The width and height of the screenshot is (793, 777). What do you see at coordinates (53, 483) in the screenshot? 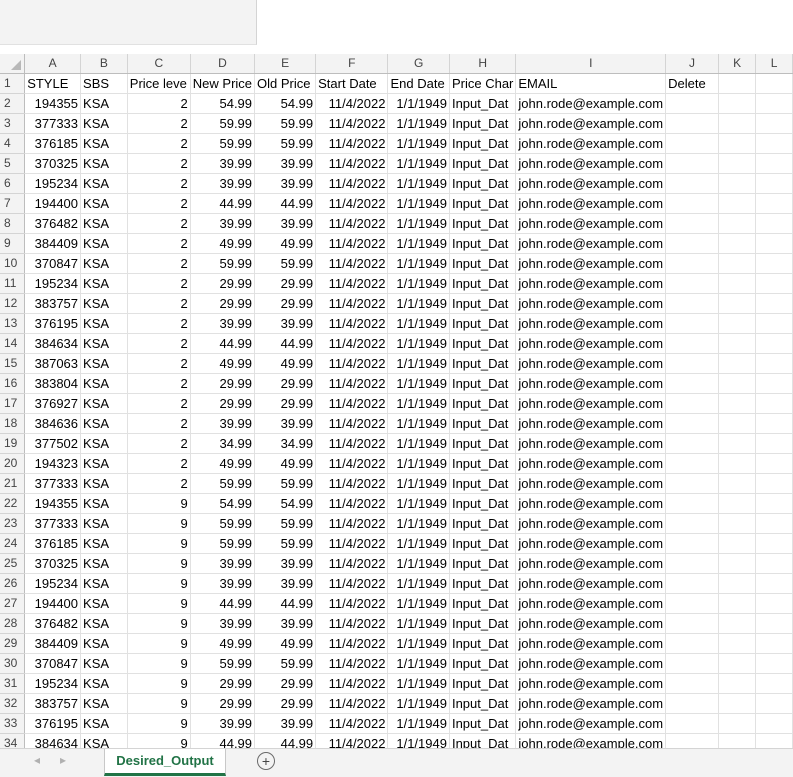
I see `cell: 377333` at bounding box center [53, 483].